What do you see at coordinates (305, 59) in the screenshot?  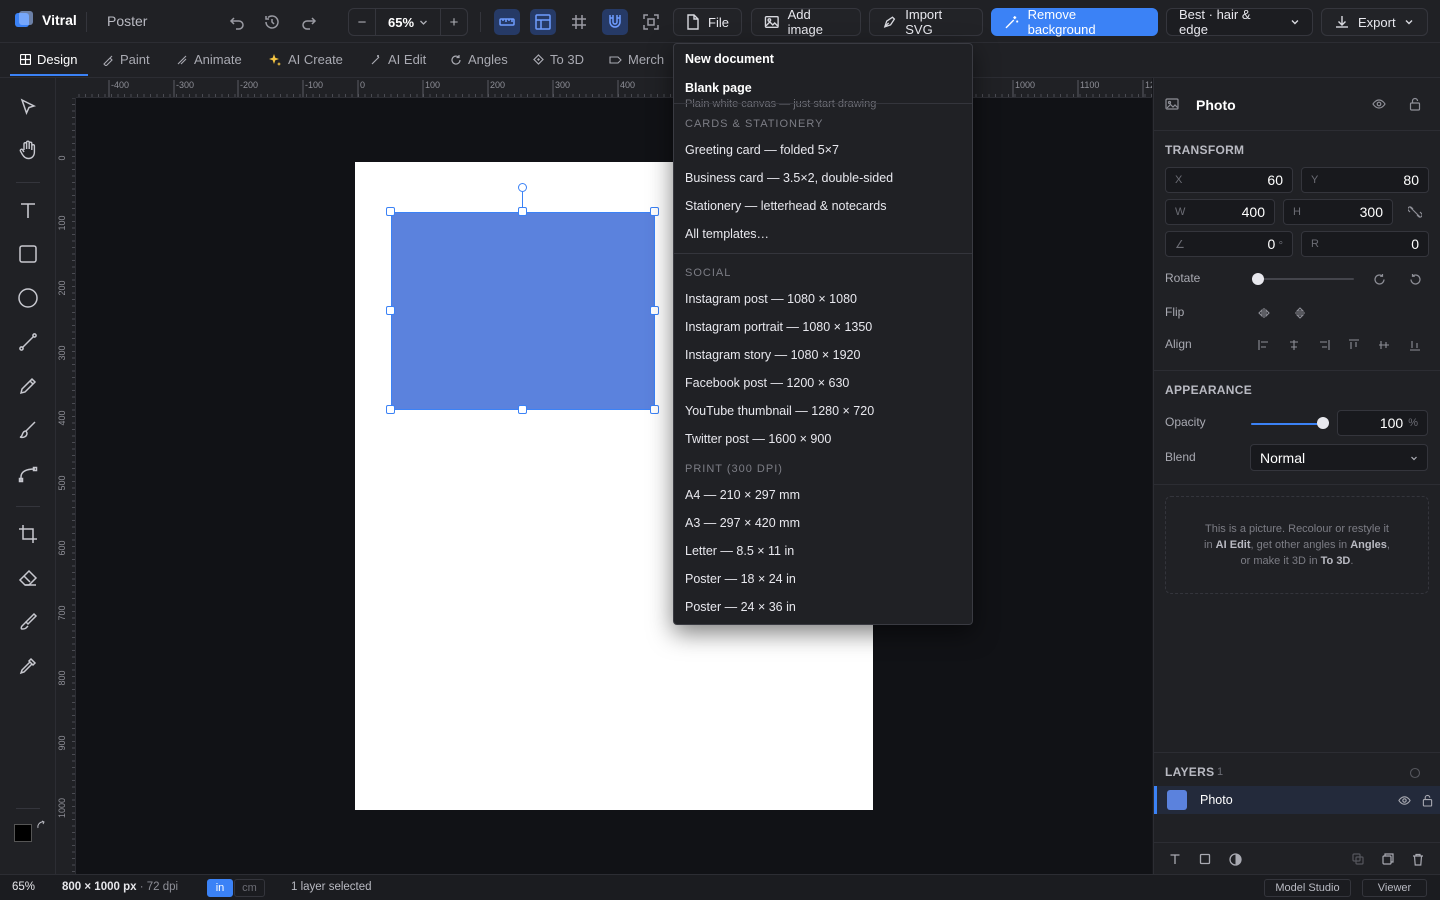 I see `tab-ai-create: AI Create` at bounding box center [305, 59].